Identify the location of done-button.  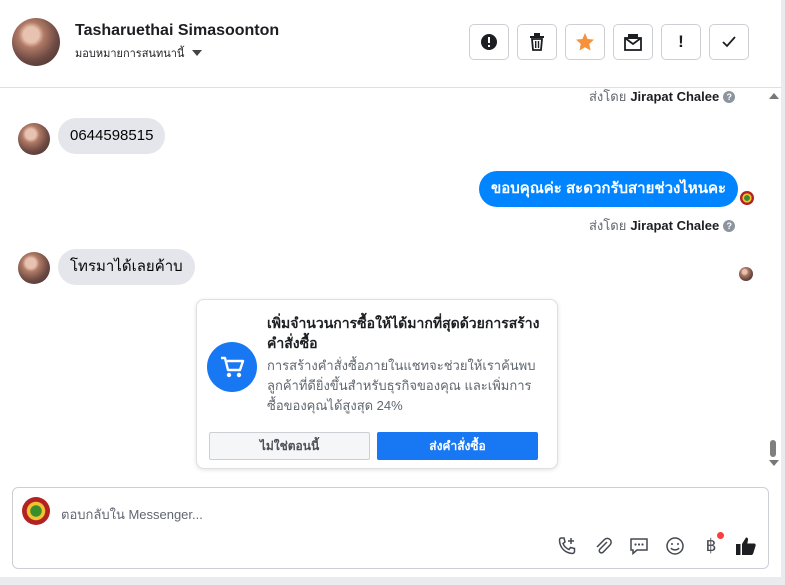
(729, 42).